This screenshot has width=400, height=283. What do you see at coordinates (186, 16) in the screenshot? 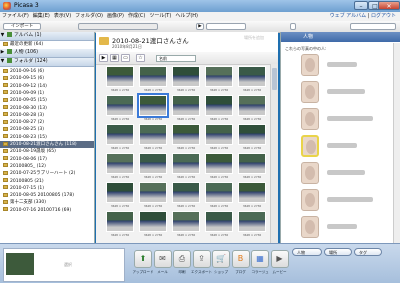
I see `menu-help: ヘルプ(H)` at bounding box center [186, 16].